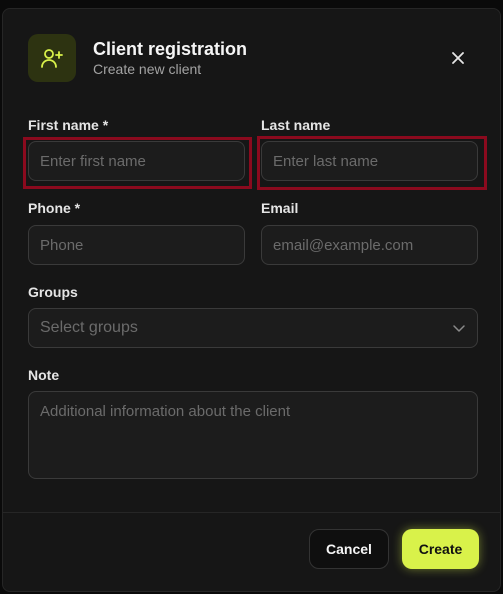  What do you see at coordinates (280, 208) in the screenshot?
I see `email-label: Email` at bounding box center [280, 208].